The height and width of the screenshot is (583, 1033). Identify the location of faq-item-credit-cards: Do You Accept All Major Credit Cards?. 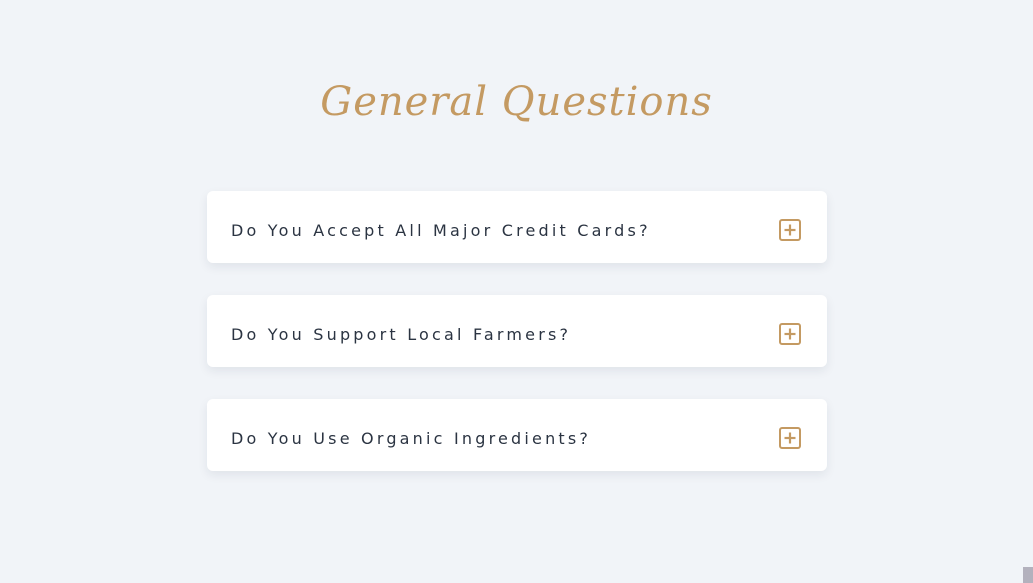
(517, 227).